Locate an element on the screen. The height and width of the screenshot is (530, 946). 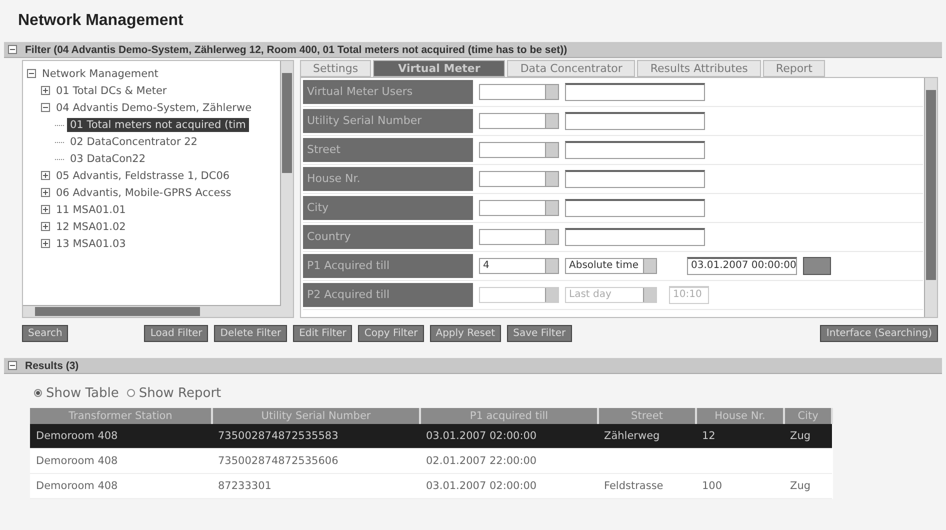
table-cell: 100 is located at coordinates (712, 486).